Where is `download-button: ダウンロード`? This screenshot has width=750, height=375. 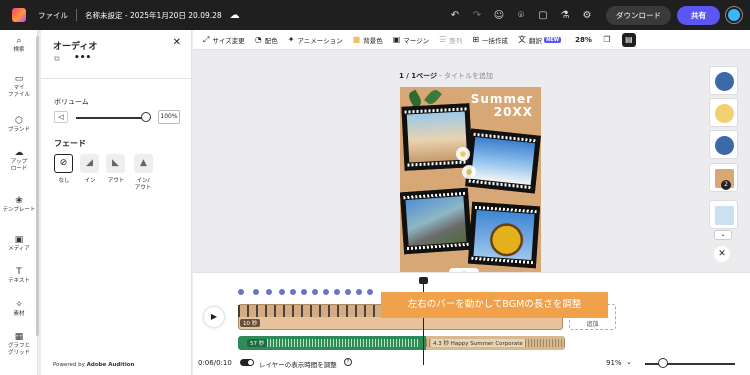
download-button: ダウンロード is located at coordinates (638, 15).